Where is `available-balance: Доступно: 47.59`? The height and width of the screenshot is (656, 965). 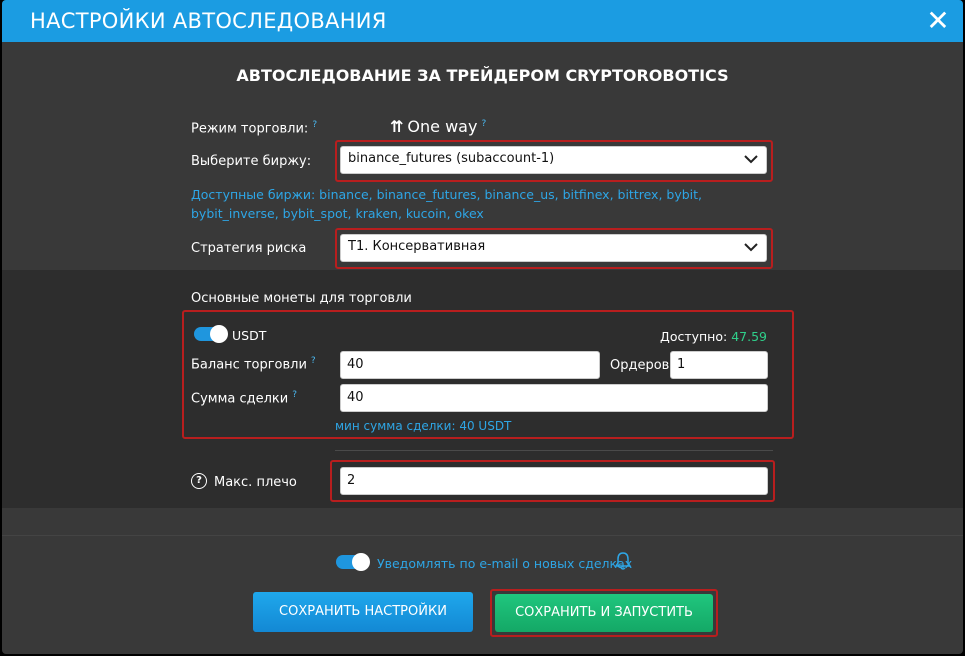 available-balance: Доступно: 47.59 is located at coordinates (713, 336).